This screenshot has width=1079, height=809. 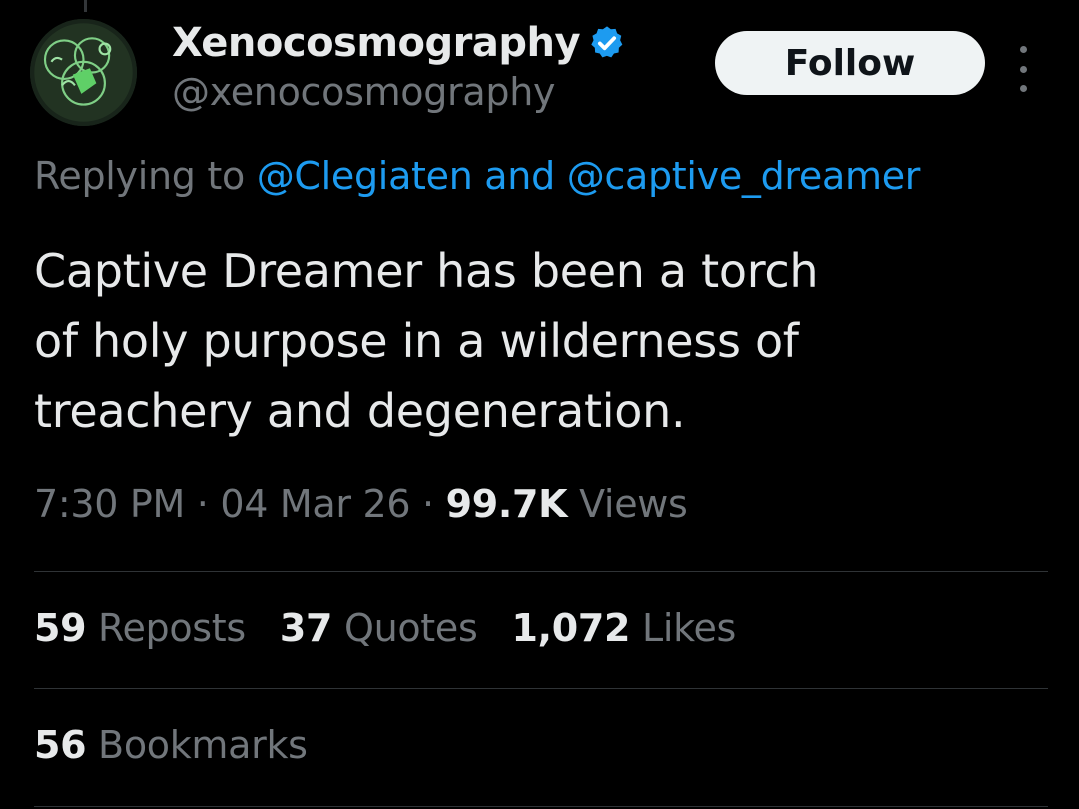 What do you see at coordinates (1023, 69) in the screenshot?
I see `vertical-ellipsis-icon` at bounding box center [1023, 69].